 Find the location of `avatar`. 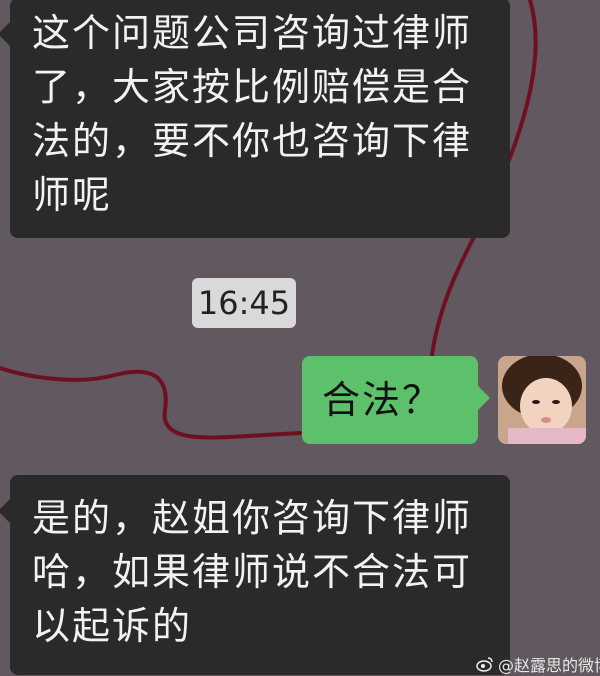

avatar is located at coordinates (542, 400).